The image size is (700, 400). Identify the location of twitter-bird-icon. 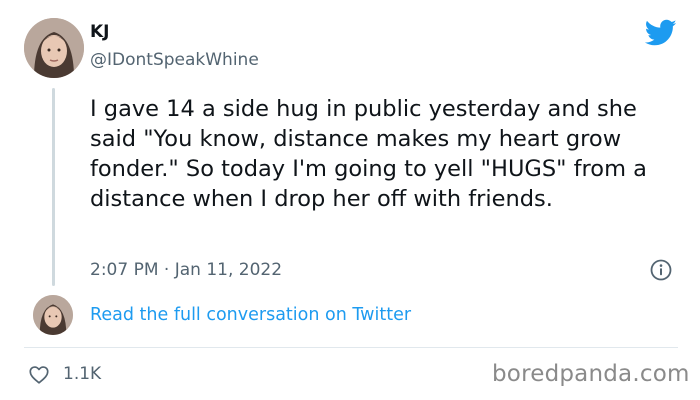
(661, 33).